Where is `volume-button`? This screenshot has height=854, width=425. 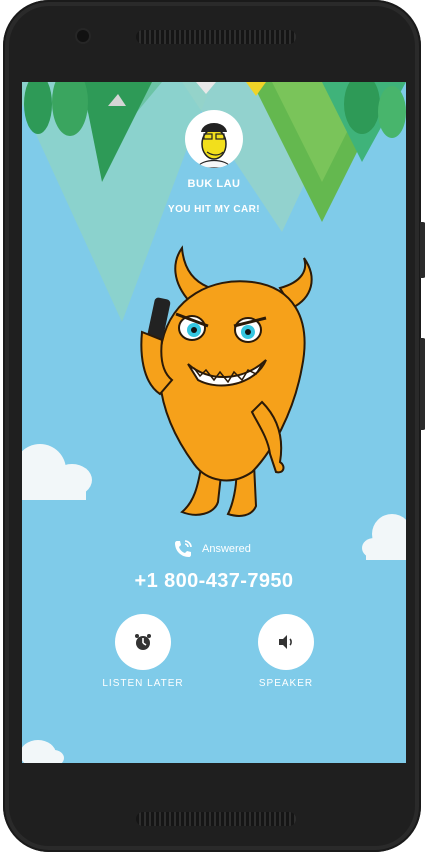 volume-button is located at coordinates (422, 384).